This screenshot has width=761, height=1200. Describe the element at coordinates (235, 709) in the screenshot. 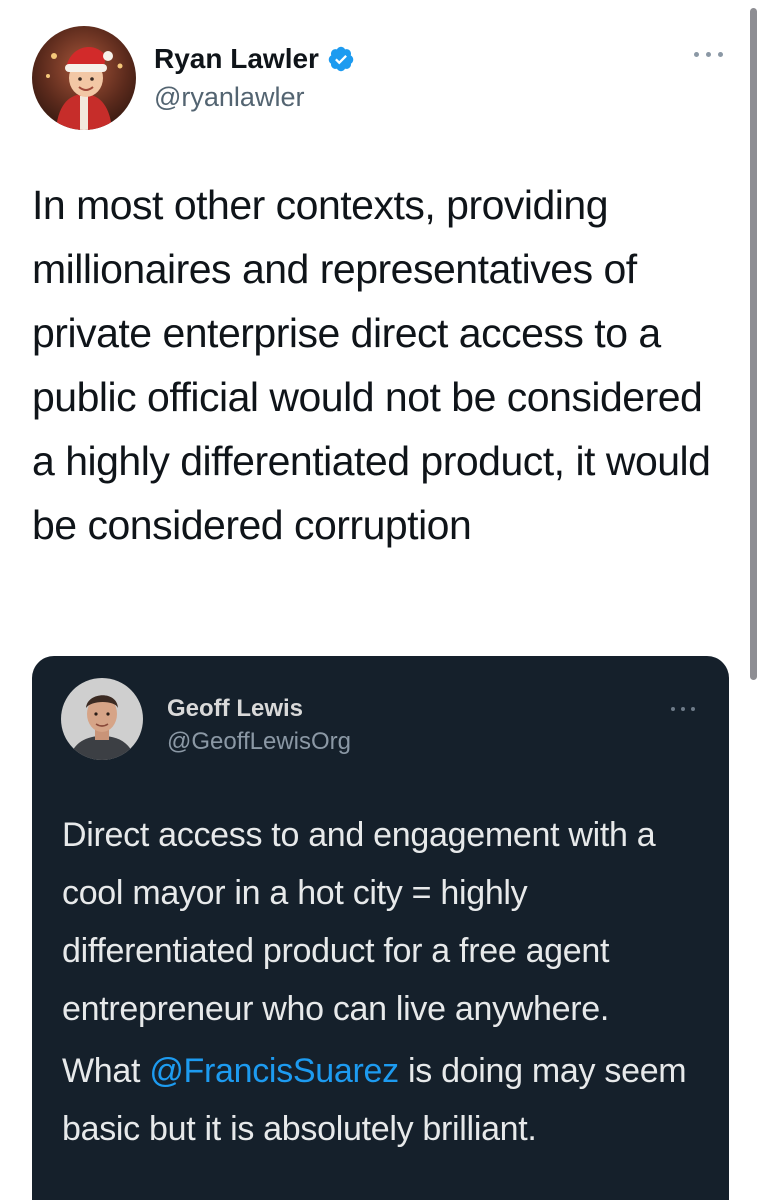

I see `quoted-author-name: Geoff Lewis` at that location.